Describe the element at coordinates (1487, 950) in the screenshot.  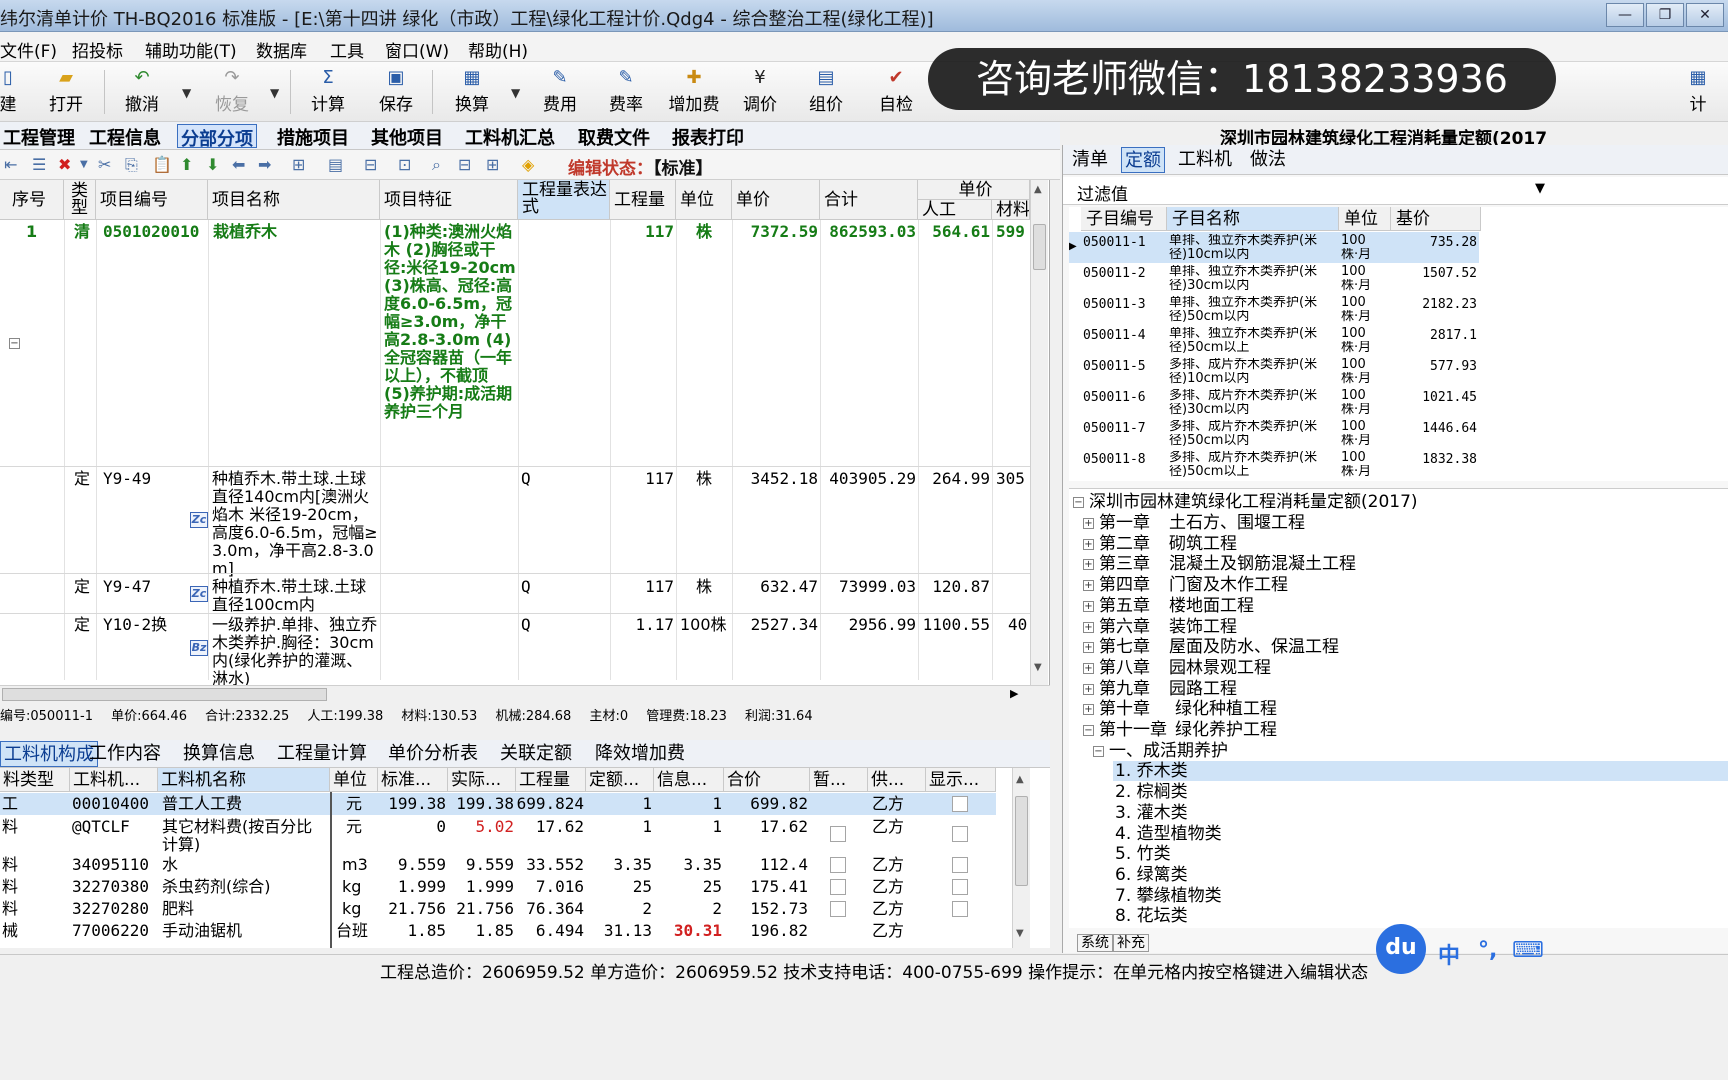
I see `punctuation-icon: °,` at that location.